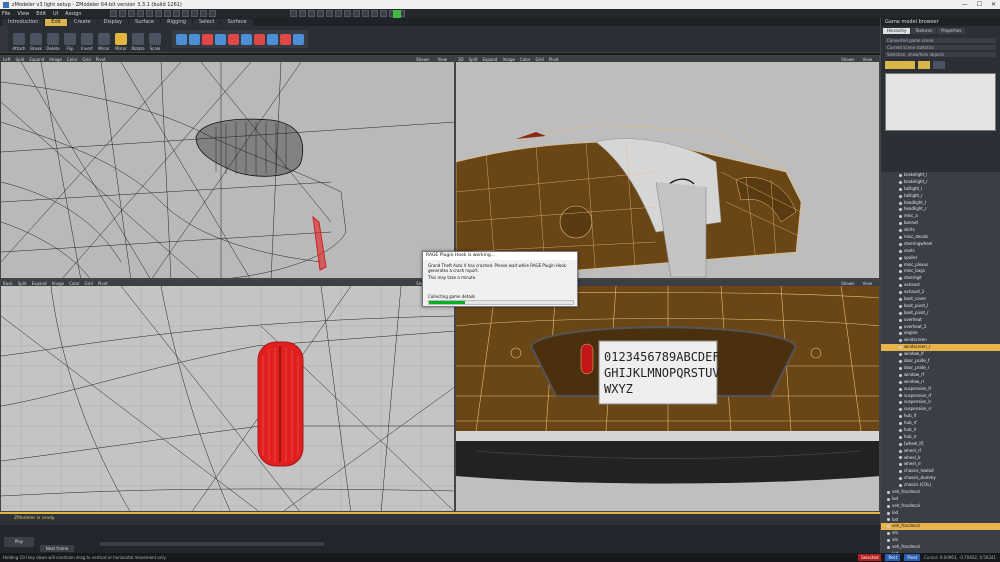 The width and height of the screenshot is (1000, 562). What do you see at coordinates (347, 13) in the screenshot?
I see `zoom-icon` at bounding box center [347, 13].